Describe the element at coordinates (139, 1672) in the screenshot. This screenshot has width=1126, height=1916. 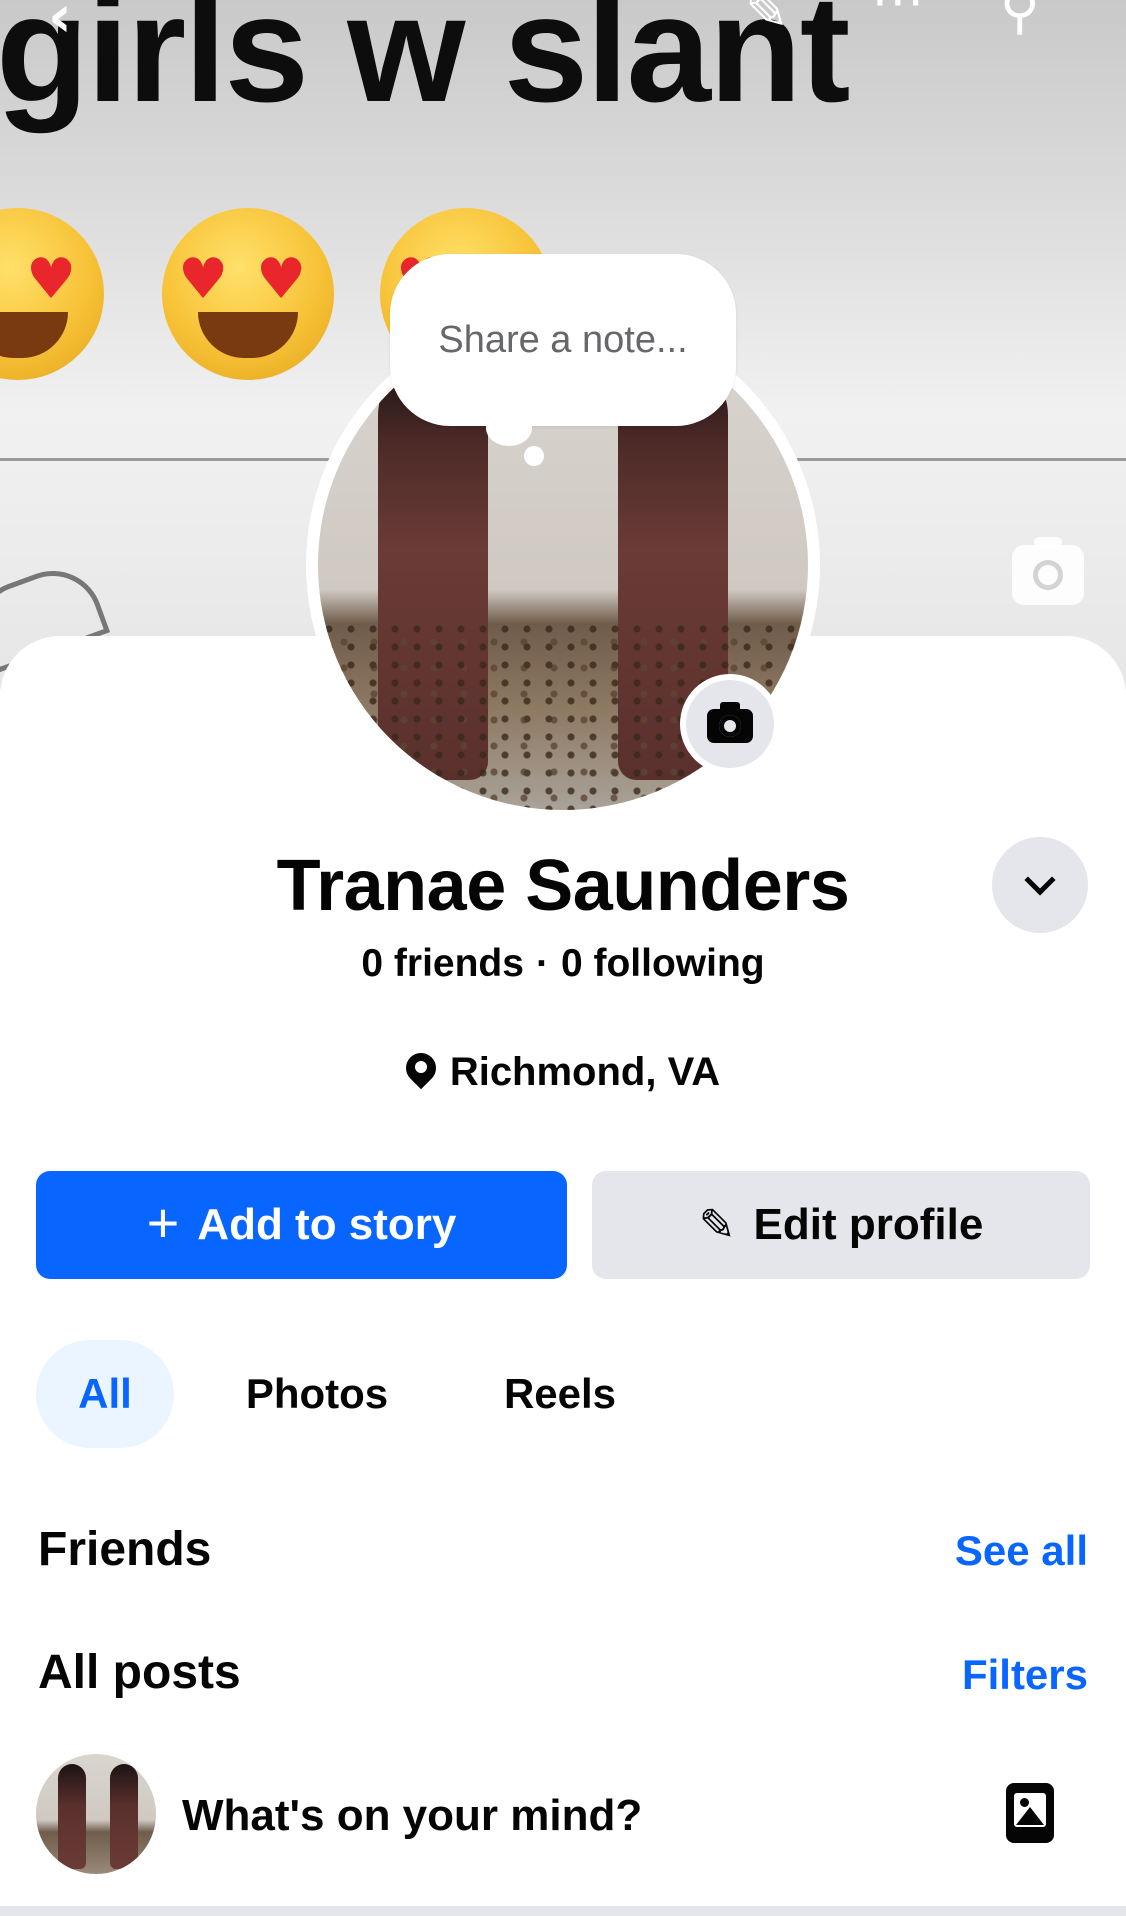
I see `all-posts-heading: All posts` at that location.